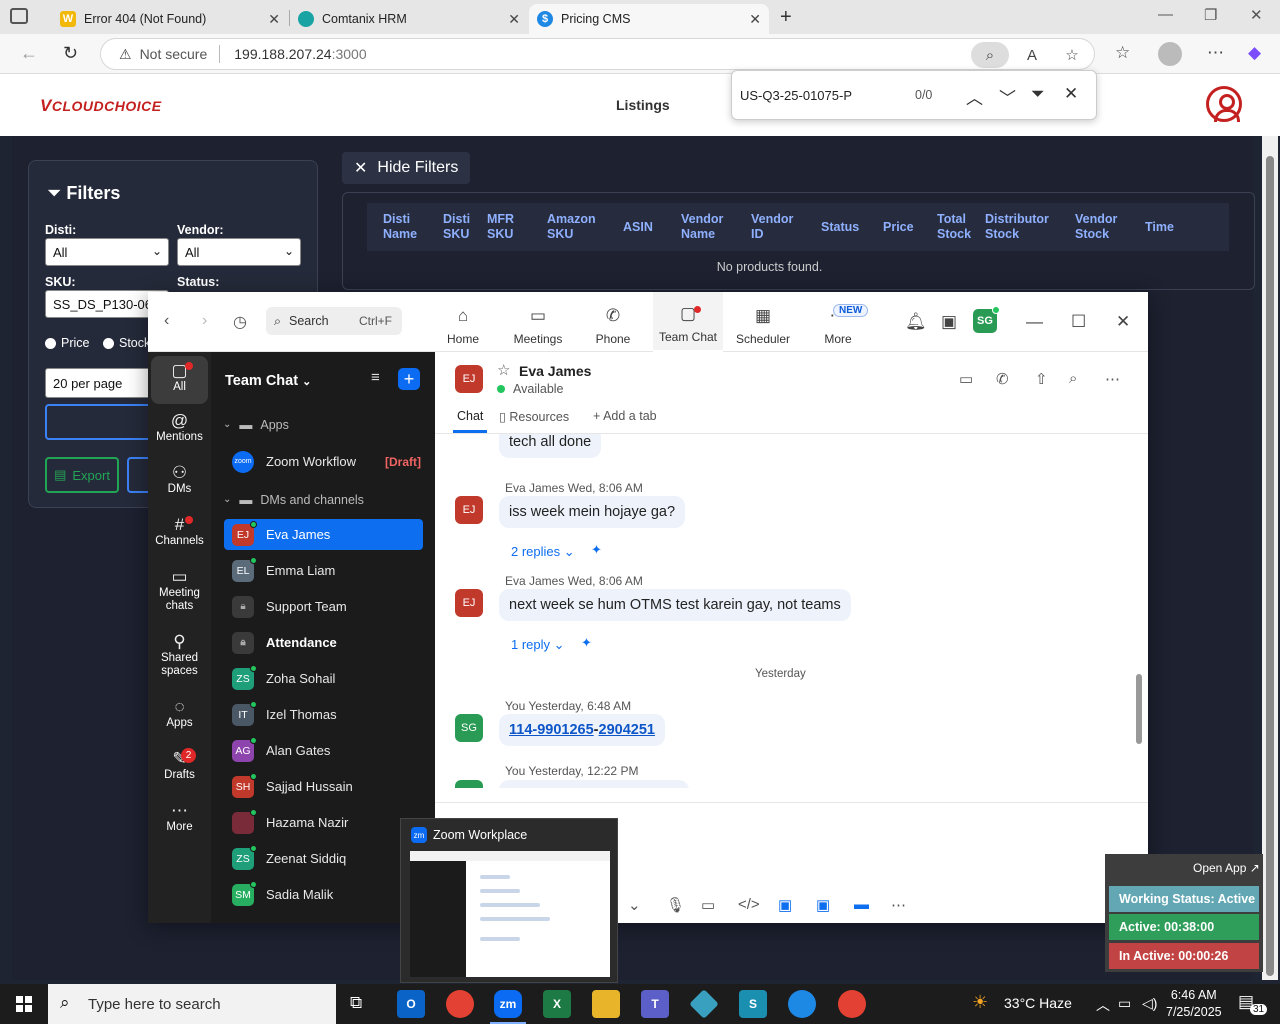 This screenshot has width=1280, height=1024. I want to click on radio-stock: Stock, so click(126, 343).